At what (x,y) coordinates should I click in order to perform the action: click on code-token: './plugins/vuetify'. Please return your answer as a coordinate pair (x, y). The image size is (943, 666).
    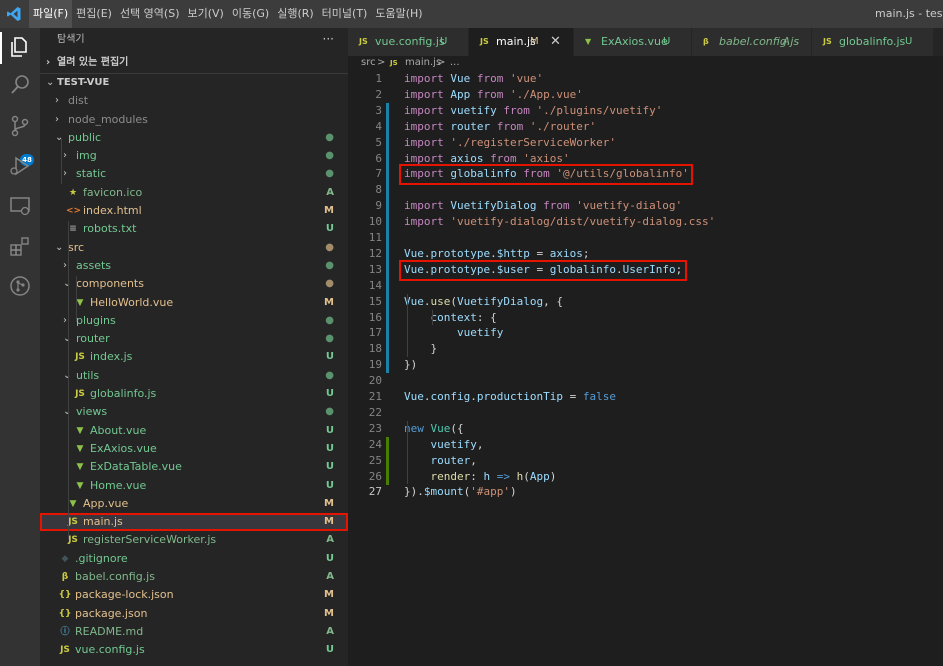
    Looking at the image, I should click on (599, 110).